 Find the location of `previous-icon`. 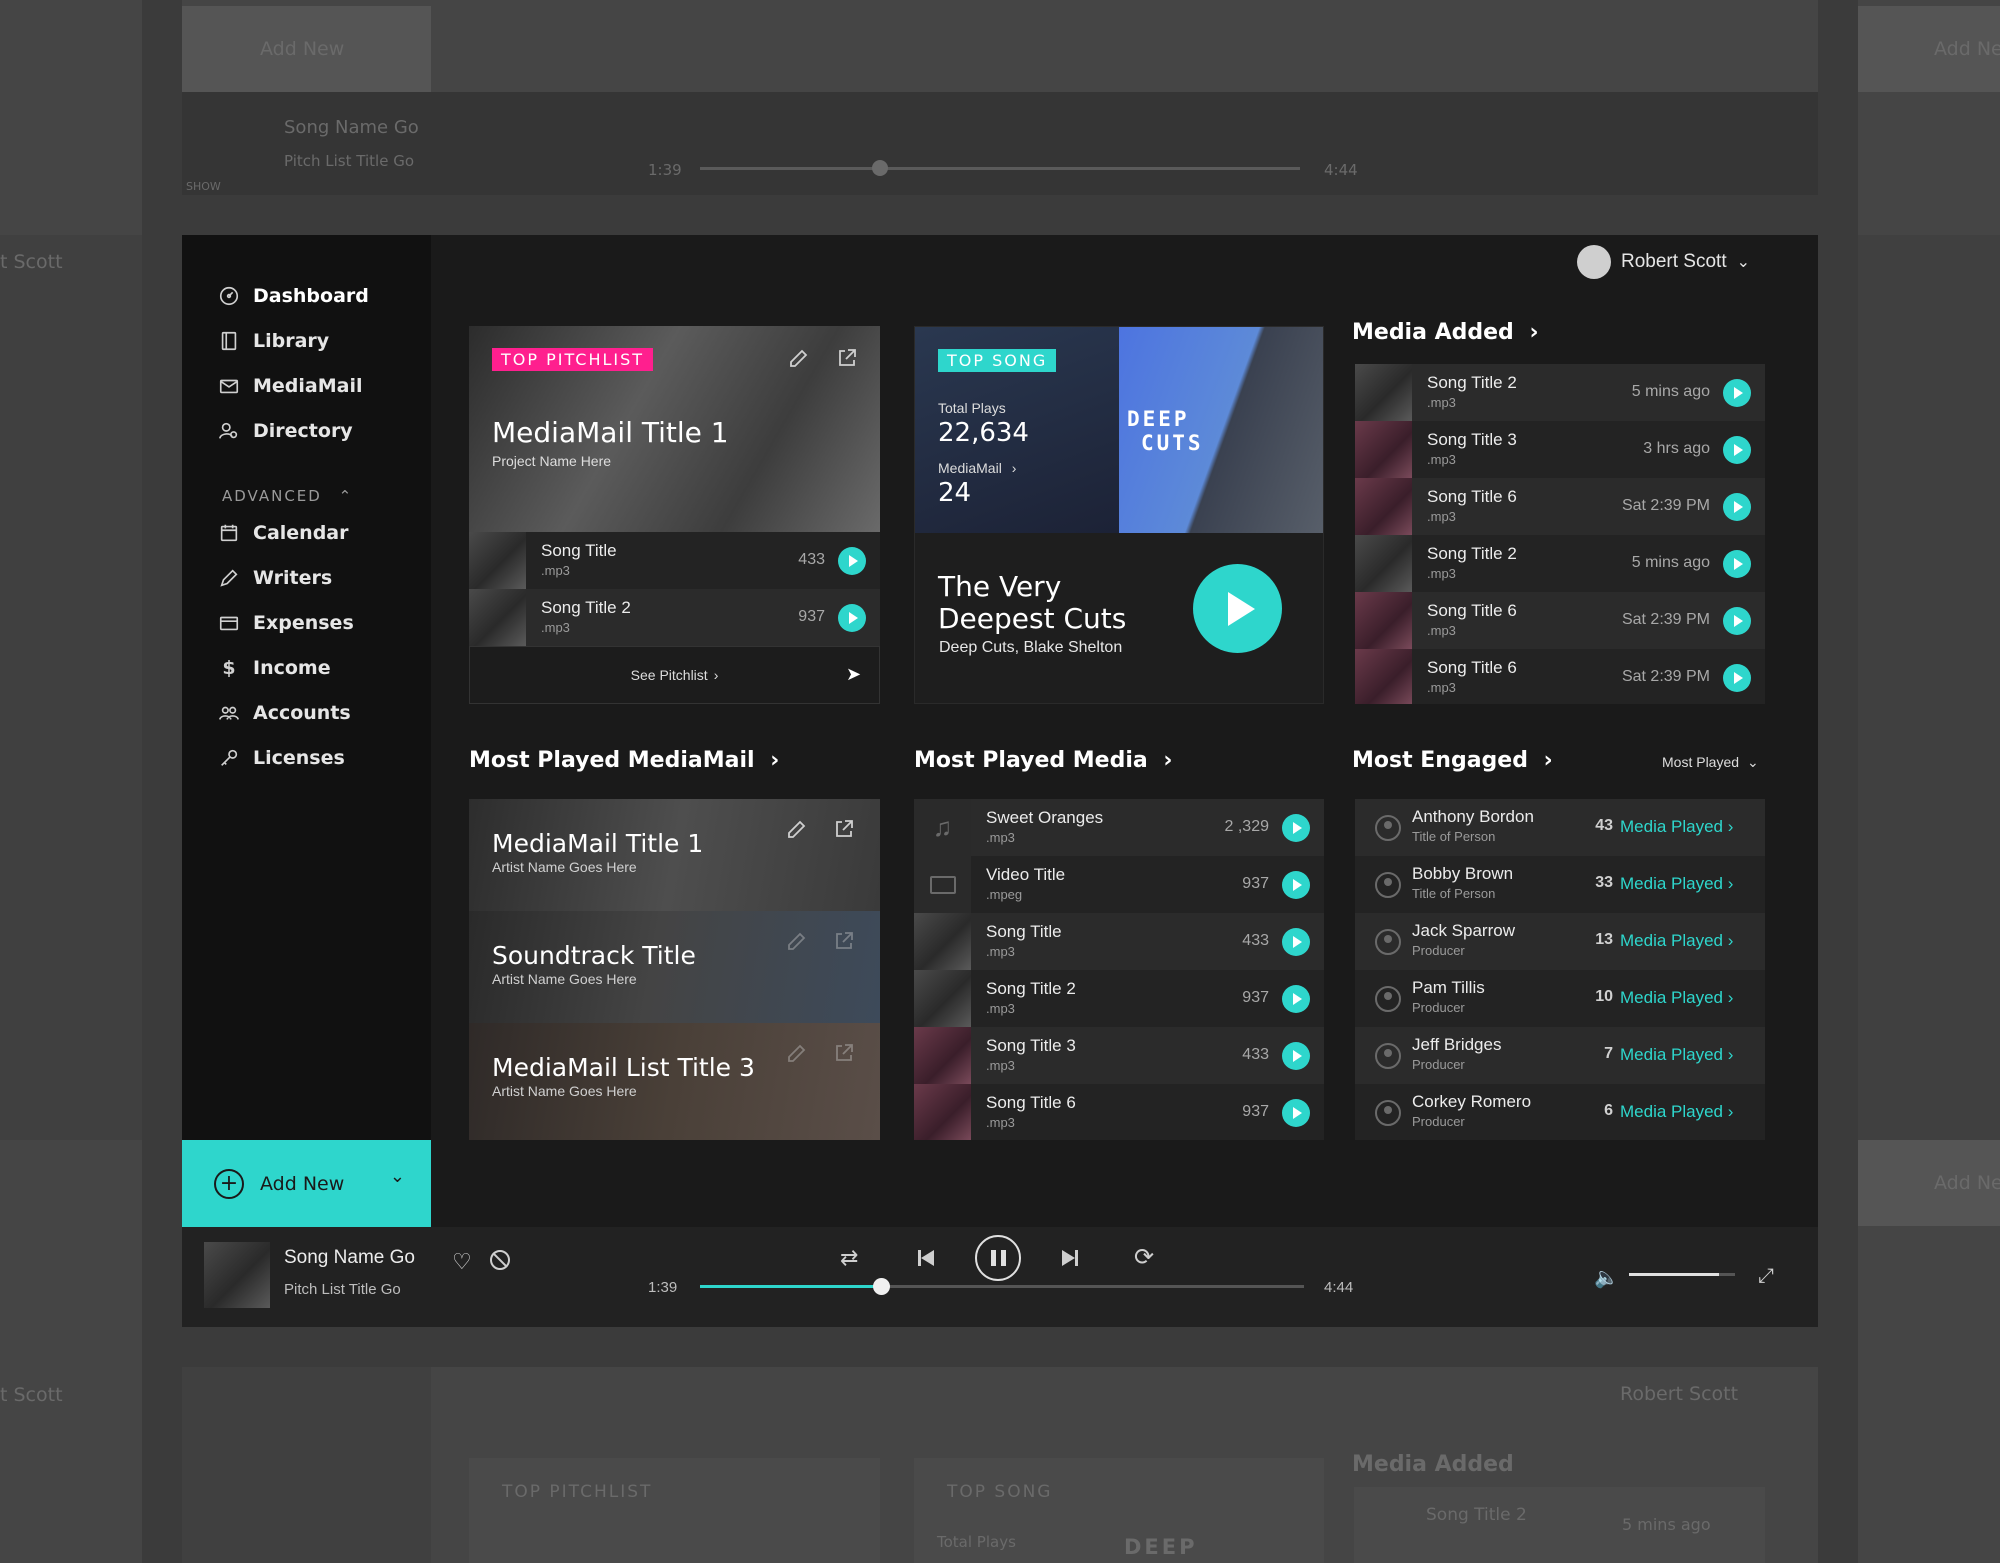

previous-icon is located at coordinates (926, 1258).